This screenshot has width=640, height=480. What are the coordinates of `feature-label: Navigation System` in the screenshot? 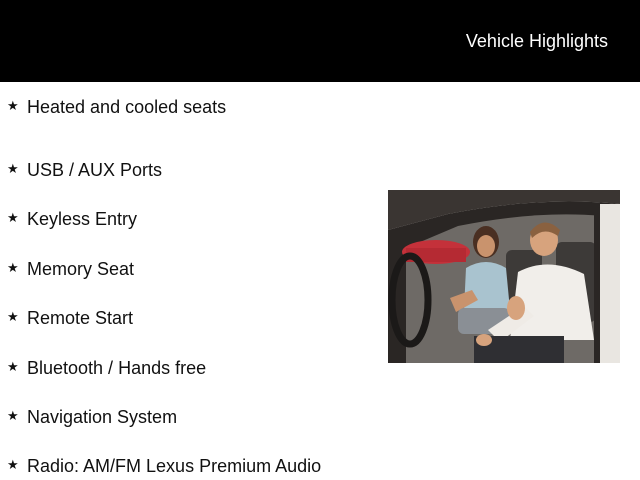 It's located at (102, 417).